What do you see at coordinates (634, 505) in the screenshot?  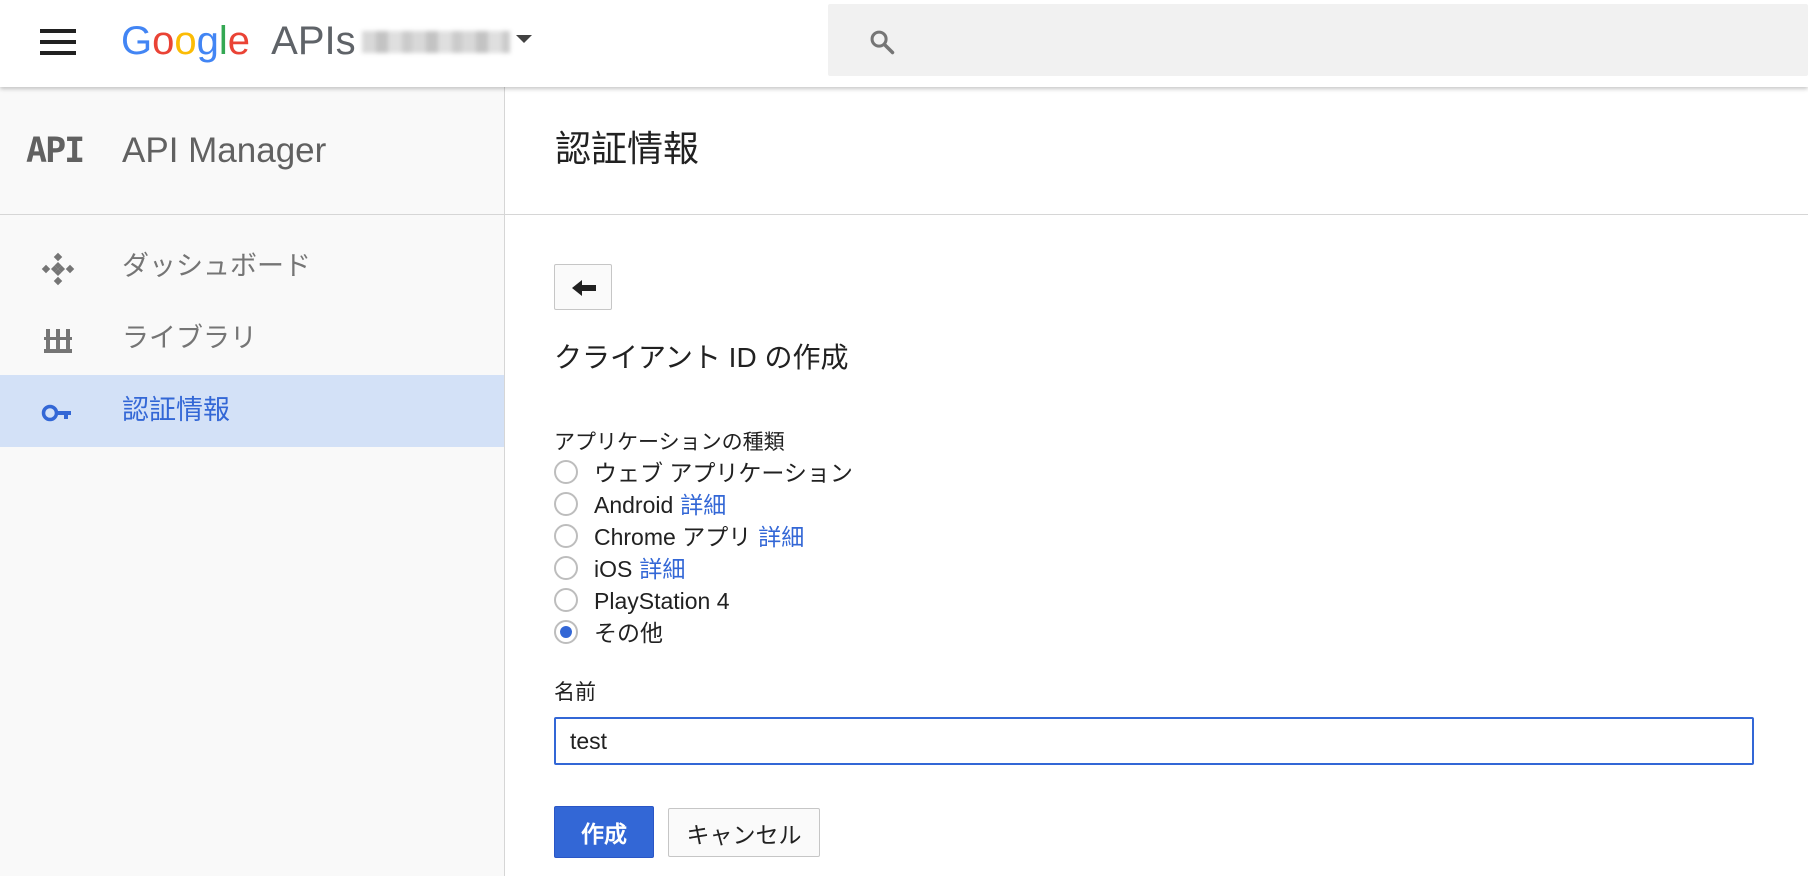 I see `radio-label: Android` at bounding box center [634, 505].